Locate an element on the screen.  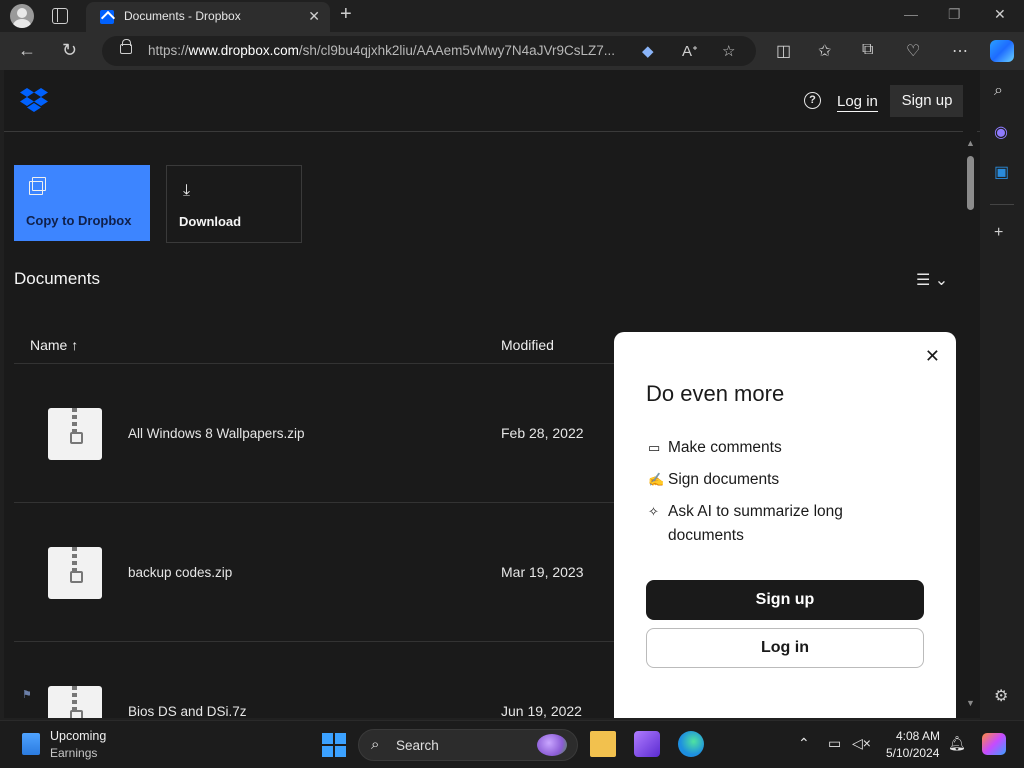
file-modified: Mar 19, 2023 is located at coordinates (542, 572).